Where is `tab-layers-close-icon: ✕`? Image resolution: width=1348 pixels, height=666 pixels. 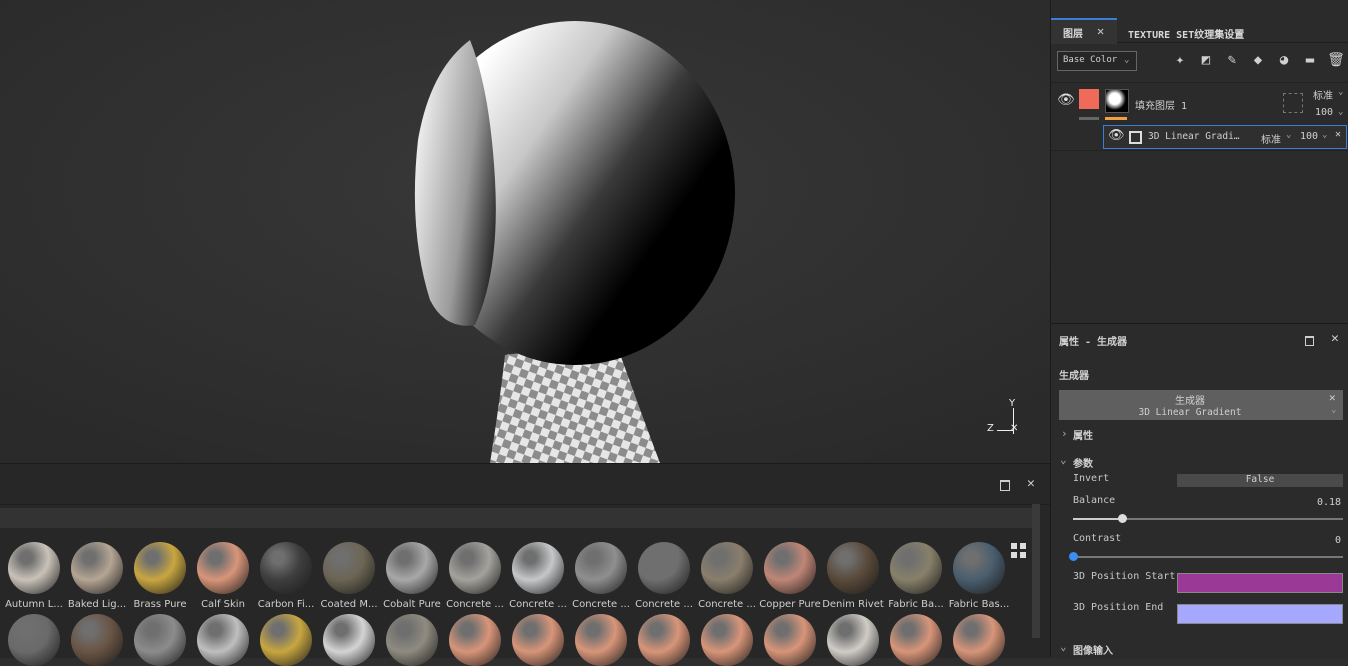 tab-layers-close-icon: ✕ is located at coordinates (1100, 31).